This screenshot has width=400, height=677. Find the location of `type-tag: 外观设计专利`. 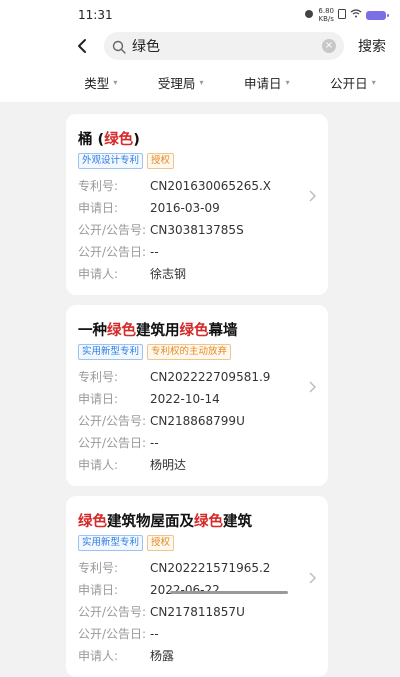

type-tag: 外观设计专利 is located at coordinates (111, 161).